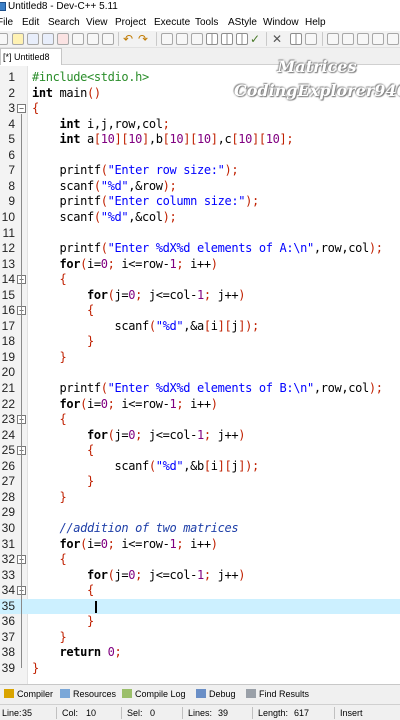 This screenshot has width=400, height=720. Describe the element at coordinates (281, 22) in the screenshot. I see `menu-window: Window` at that location.